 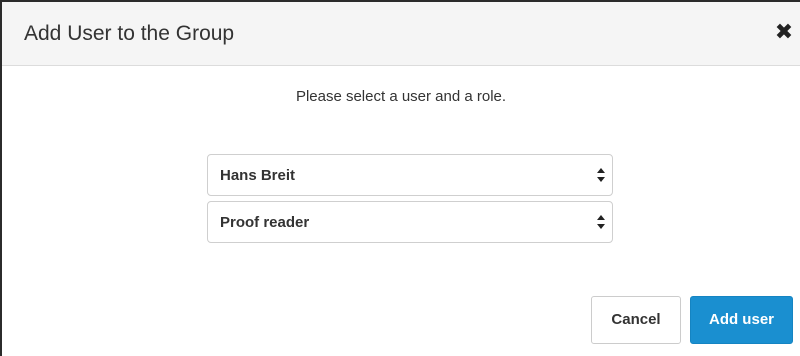 I want to click on dialog-title: Add User to the Group, so click(x=129, y=33).